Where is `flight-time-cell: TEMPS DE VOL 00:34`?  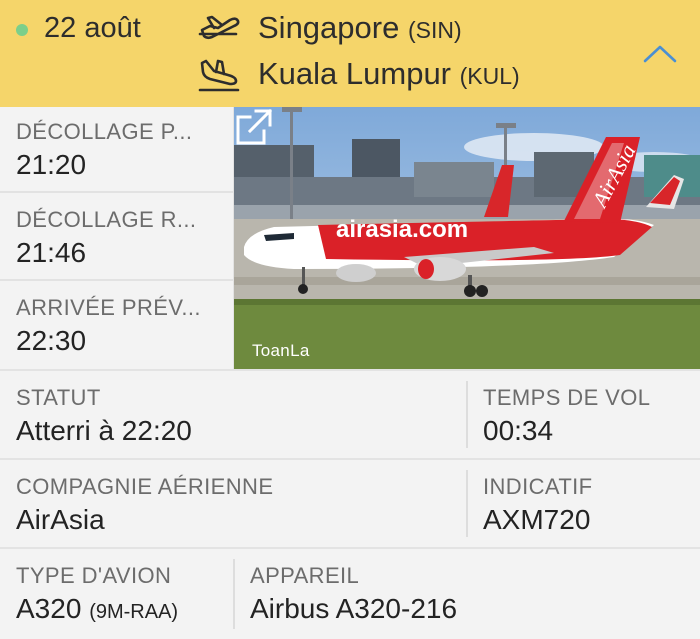
flight-time-cell: TEMPS DE VOL 00:34 is located at coordinates (583, 414).